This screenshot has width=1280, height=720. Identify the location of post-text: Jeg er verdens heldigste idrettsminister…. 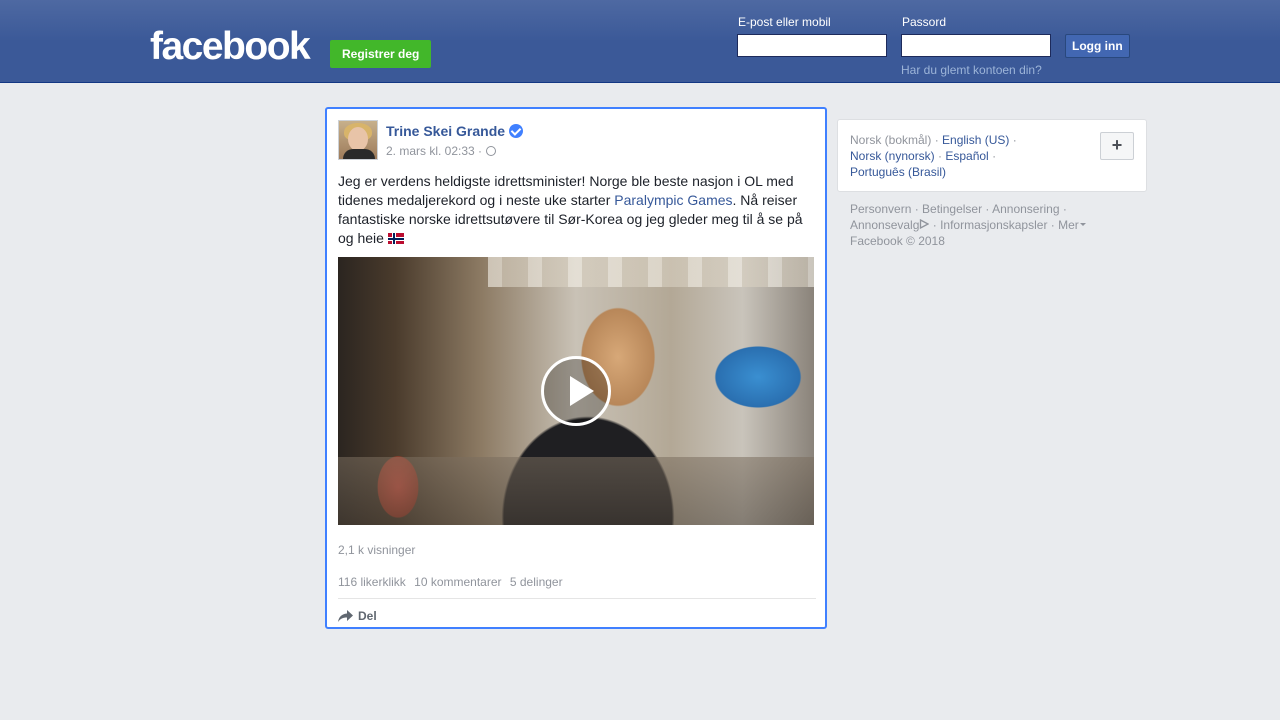
(577, 210).